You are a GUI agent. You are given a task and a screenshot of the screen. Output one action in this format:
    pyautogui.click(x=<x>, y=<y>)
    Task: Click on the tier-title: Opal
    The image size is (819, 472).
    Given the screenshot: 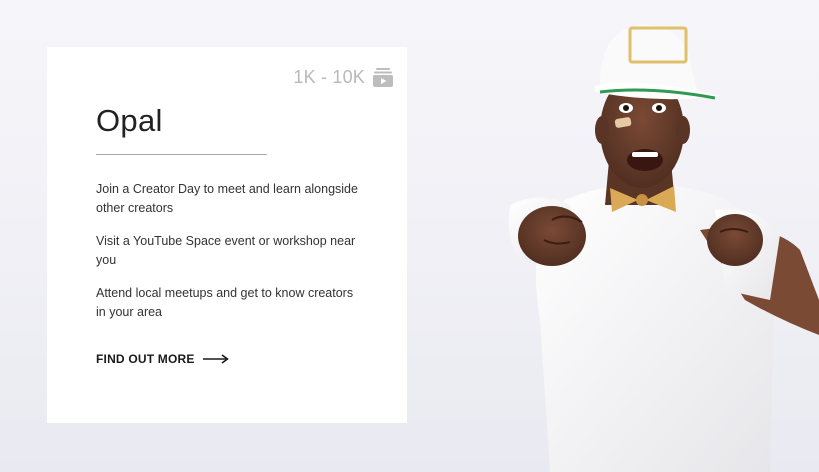 What is the action you would take?
    pyautogui.click(x=129, y=120)
    